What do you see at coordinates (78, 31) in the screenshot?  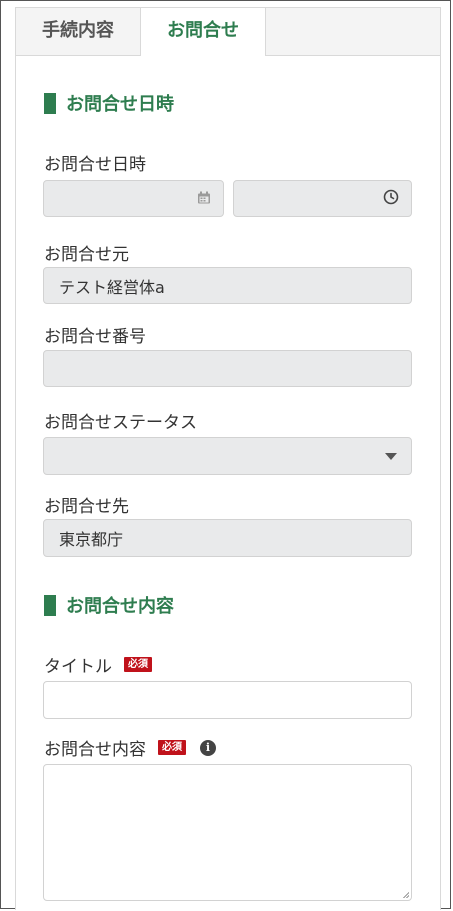 I see `tab-procedure: 手続内容` at bounding box center [78, 31].